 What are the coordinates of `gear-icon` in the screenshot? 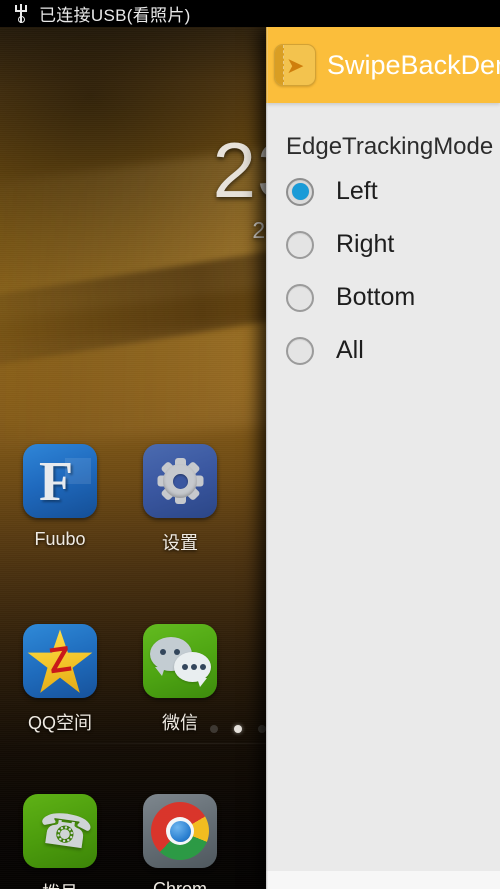 It's located at (180, 481).